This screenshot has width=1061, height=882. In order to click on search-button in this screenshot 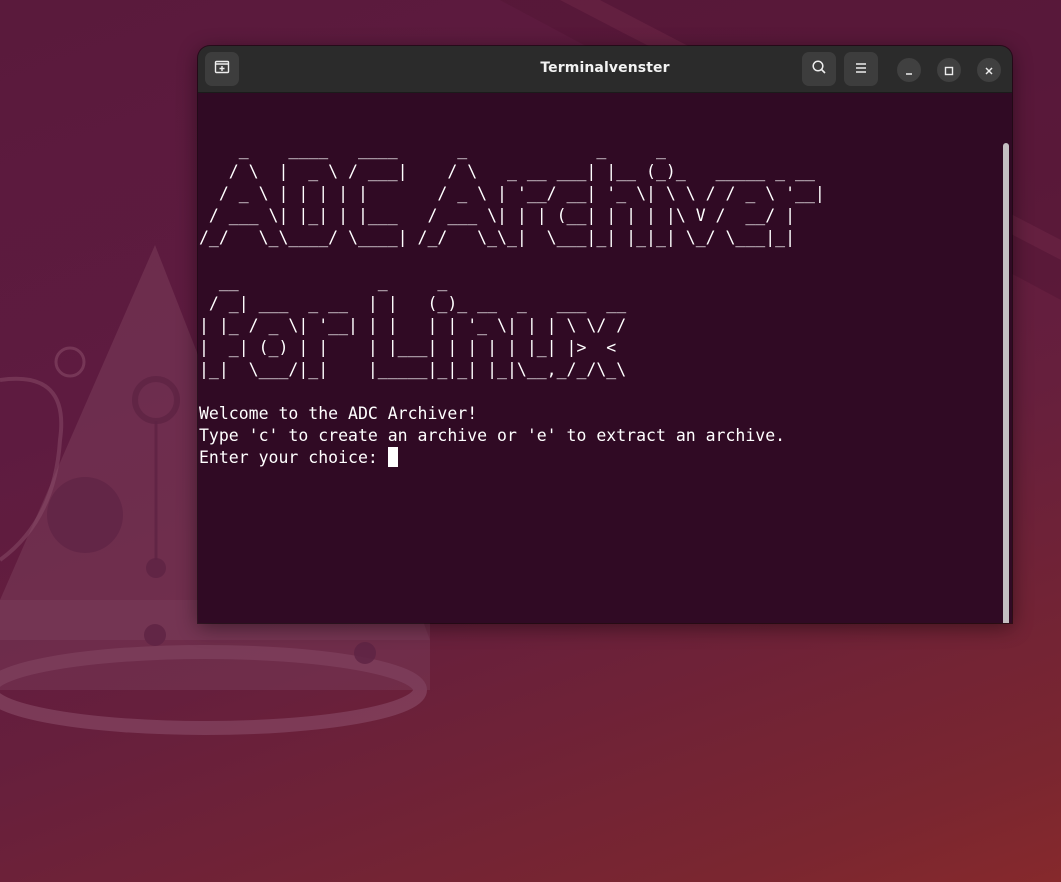, I will do `click(819, 69)`.